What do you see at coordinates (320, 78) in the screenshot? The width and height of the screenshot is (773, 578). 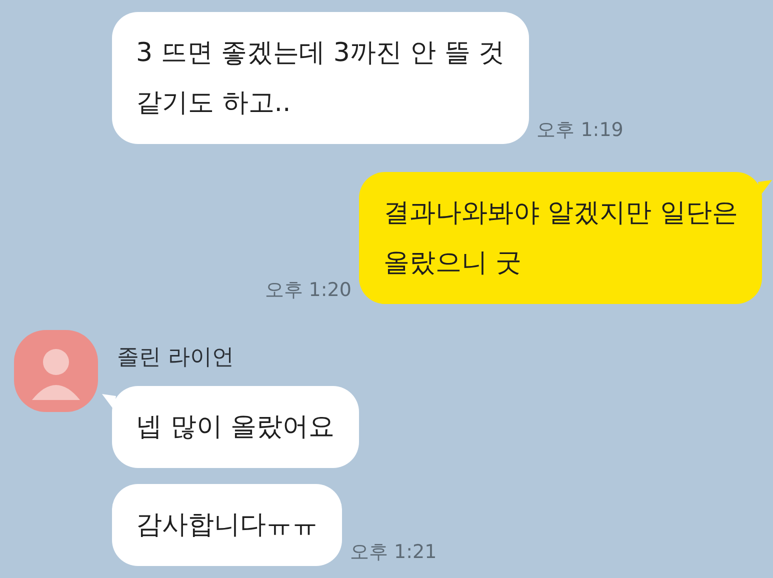 I see `message-bubble: 3 뜨면 좋겠는데 3까진 안 뜰 것 같기도 하고..` at bounding box center [320, 78].